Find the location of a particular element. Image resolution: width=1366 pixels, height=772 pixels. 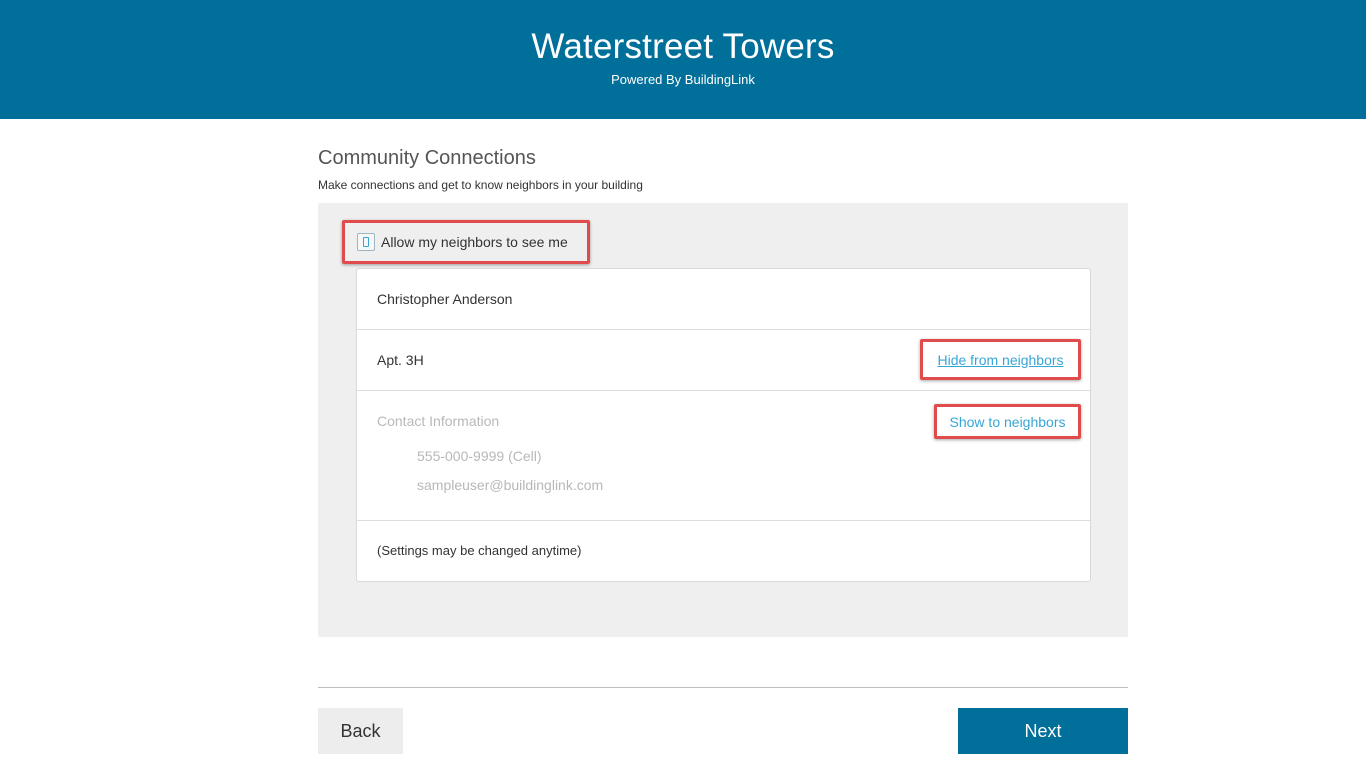

apartment-number: Apt. 3H is located at coordinates (400, 360).